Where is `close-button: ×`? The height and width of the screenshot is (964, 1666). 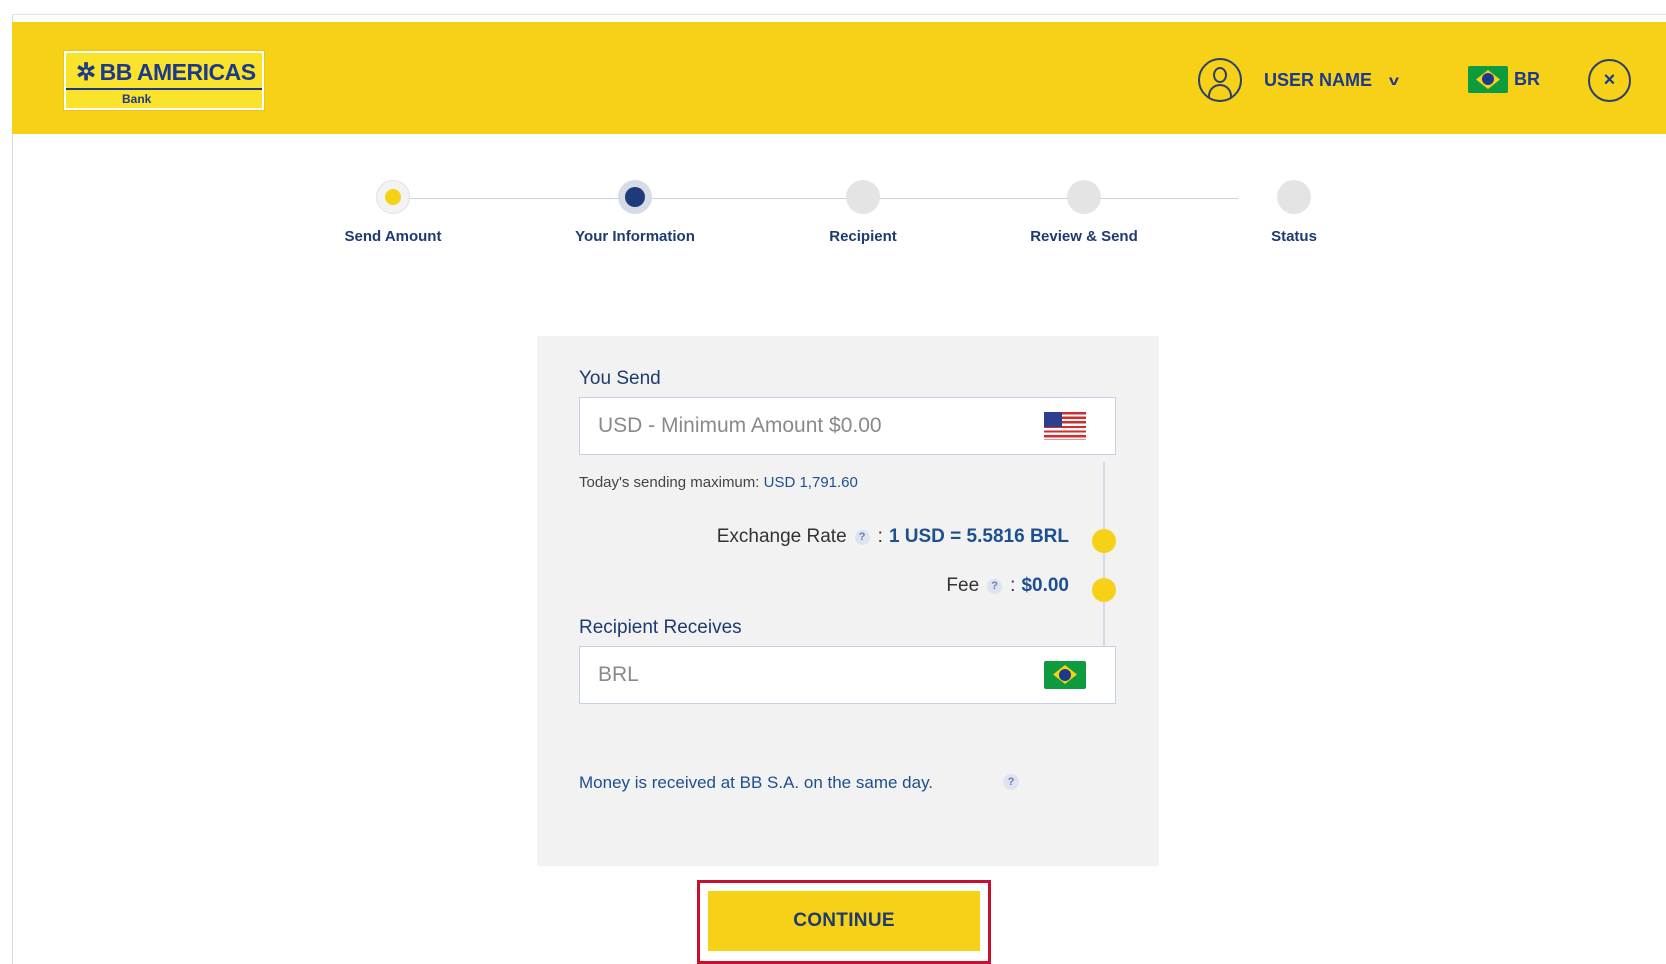
close-button: × is located at coordinates (1609, 80).